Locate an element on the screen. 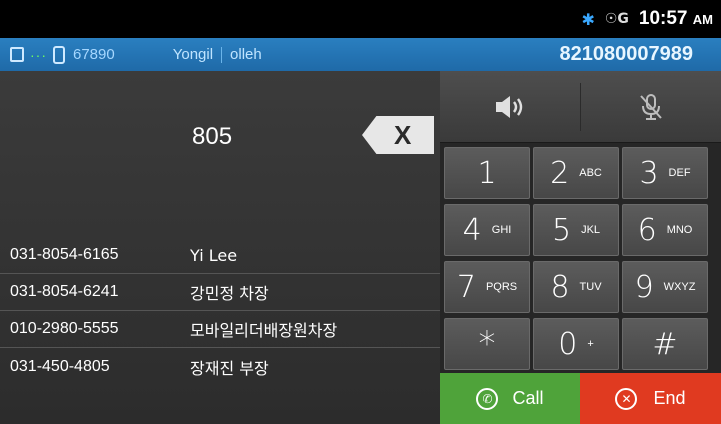 This screenshot has width=721, height=424. key-digit: 9 is located at coordinates (644, 287).